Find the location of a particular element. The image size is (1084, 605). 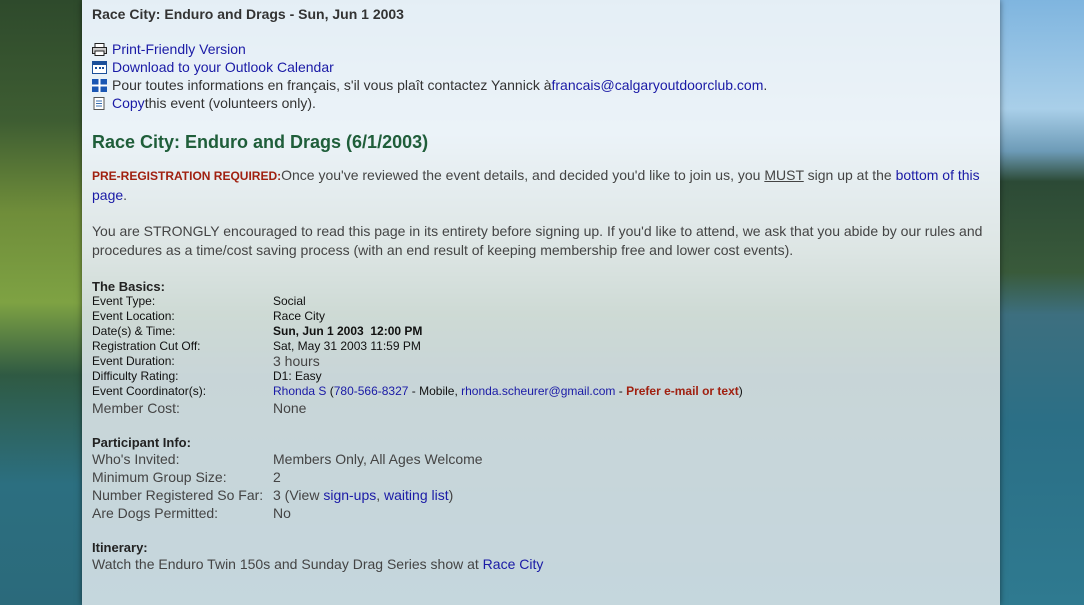

itinerary-title: Itinerary: is located at coordinates (120, 547).